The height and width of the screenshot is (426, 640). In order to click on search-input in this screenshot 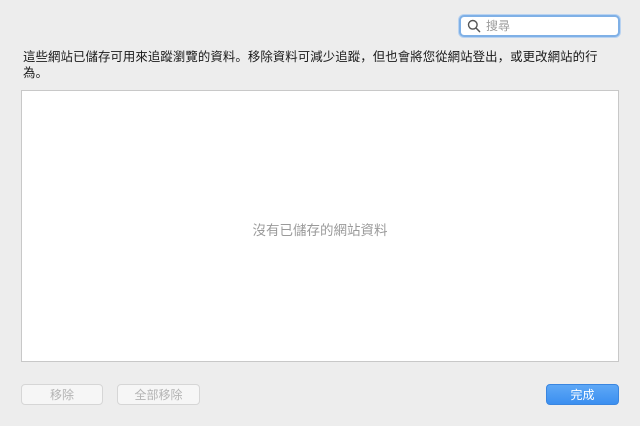, I will do `click(549, 26)`.